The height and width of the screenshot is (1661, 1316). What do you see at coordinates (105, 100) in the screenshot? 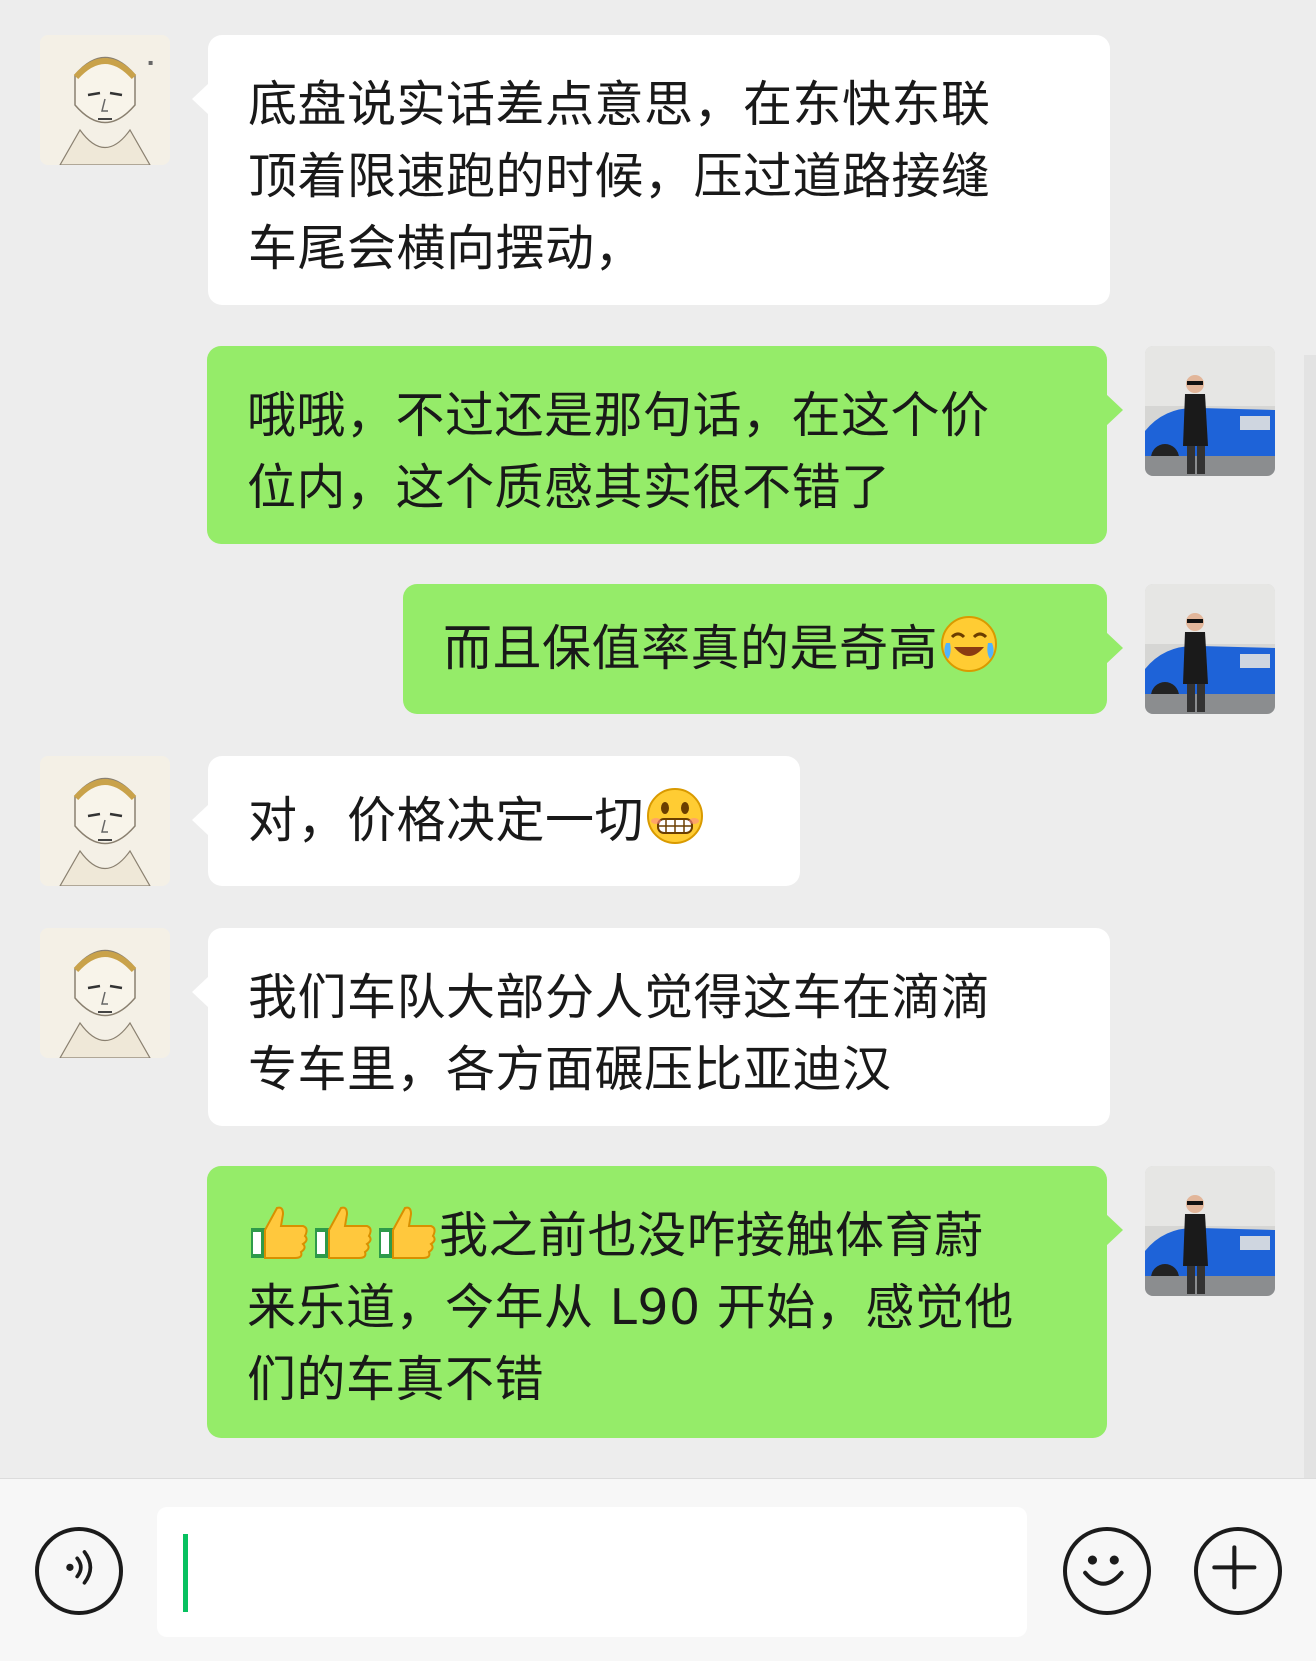
I see `anime-avatar: ▪` at bounding box center [105, 100].